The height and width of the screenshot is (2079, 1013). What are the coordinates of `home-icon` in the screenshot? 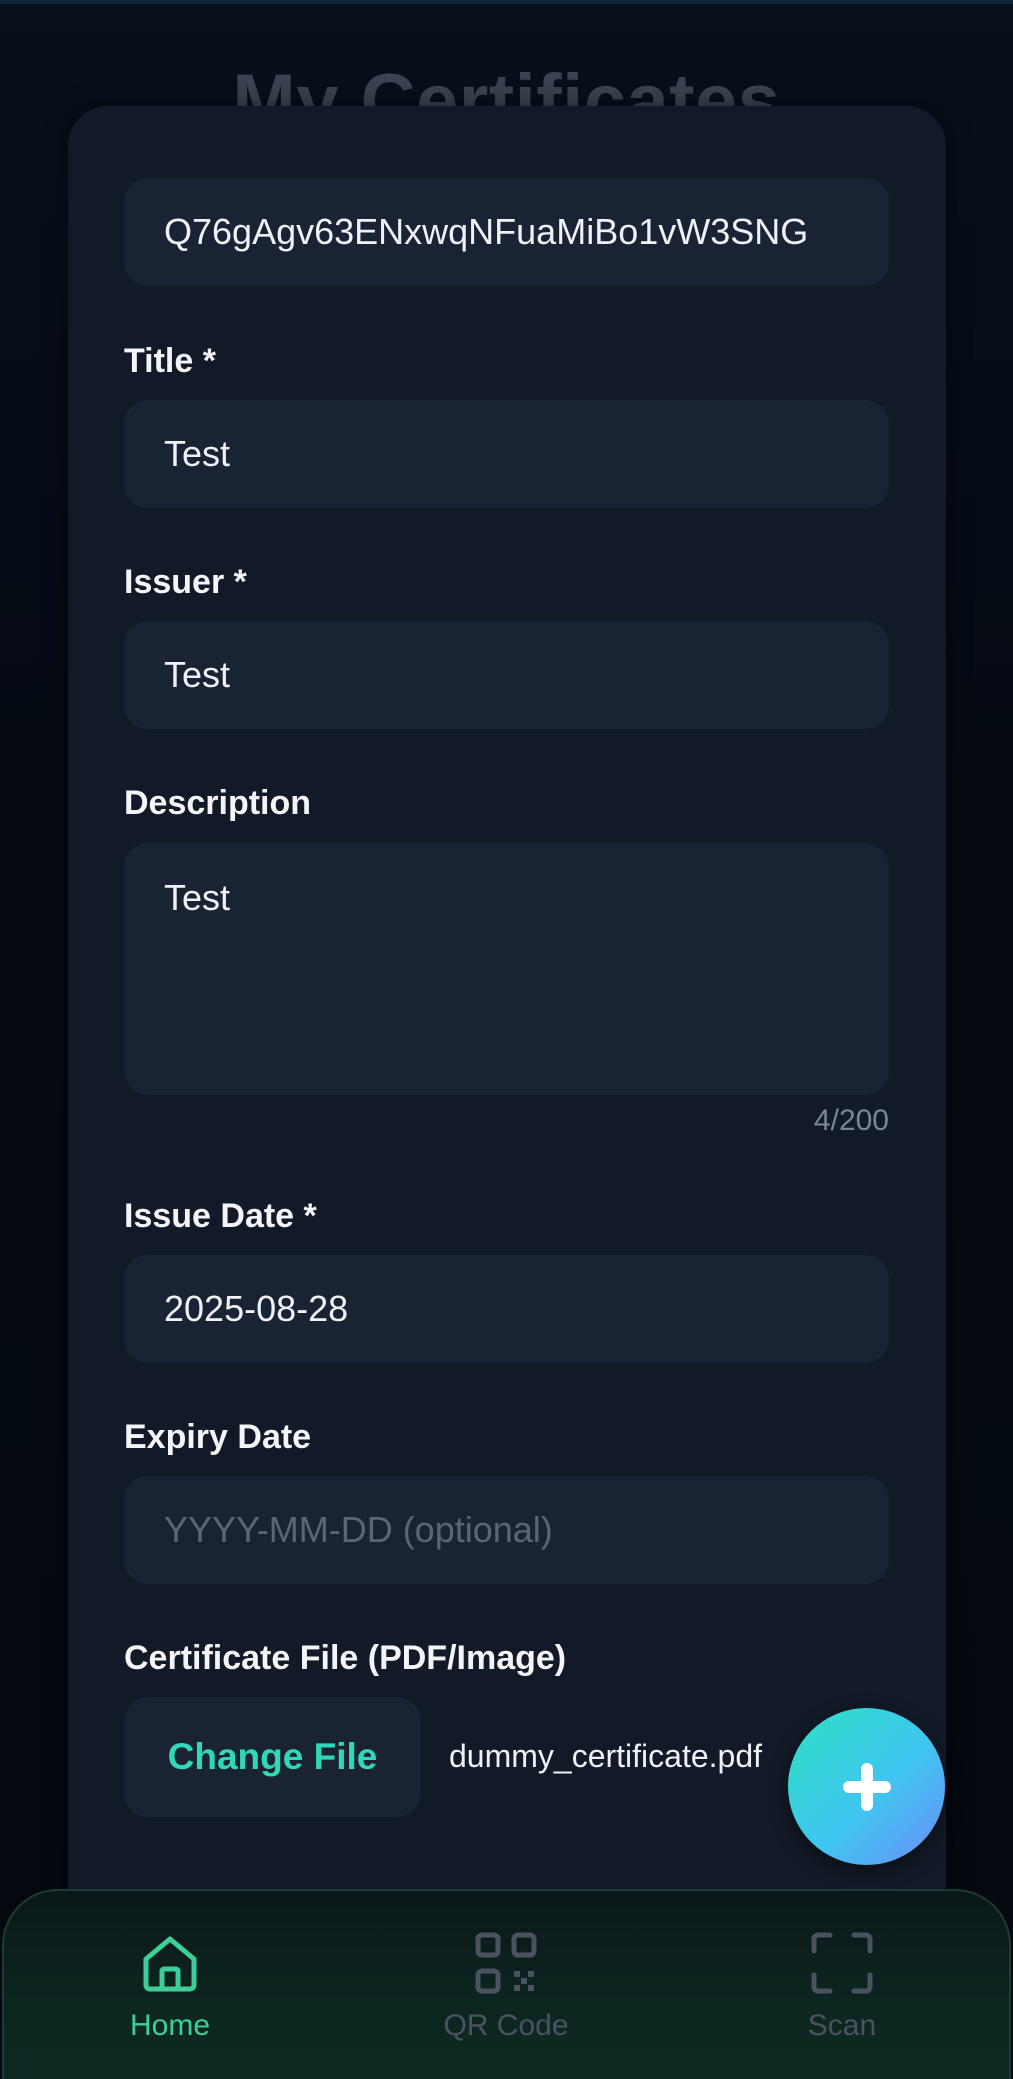 It's located at (170, 1964).